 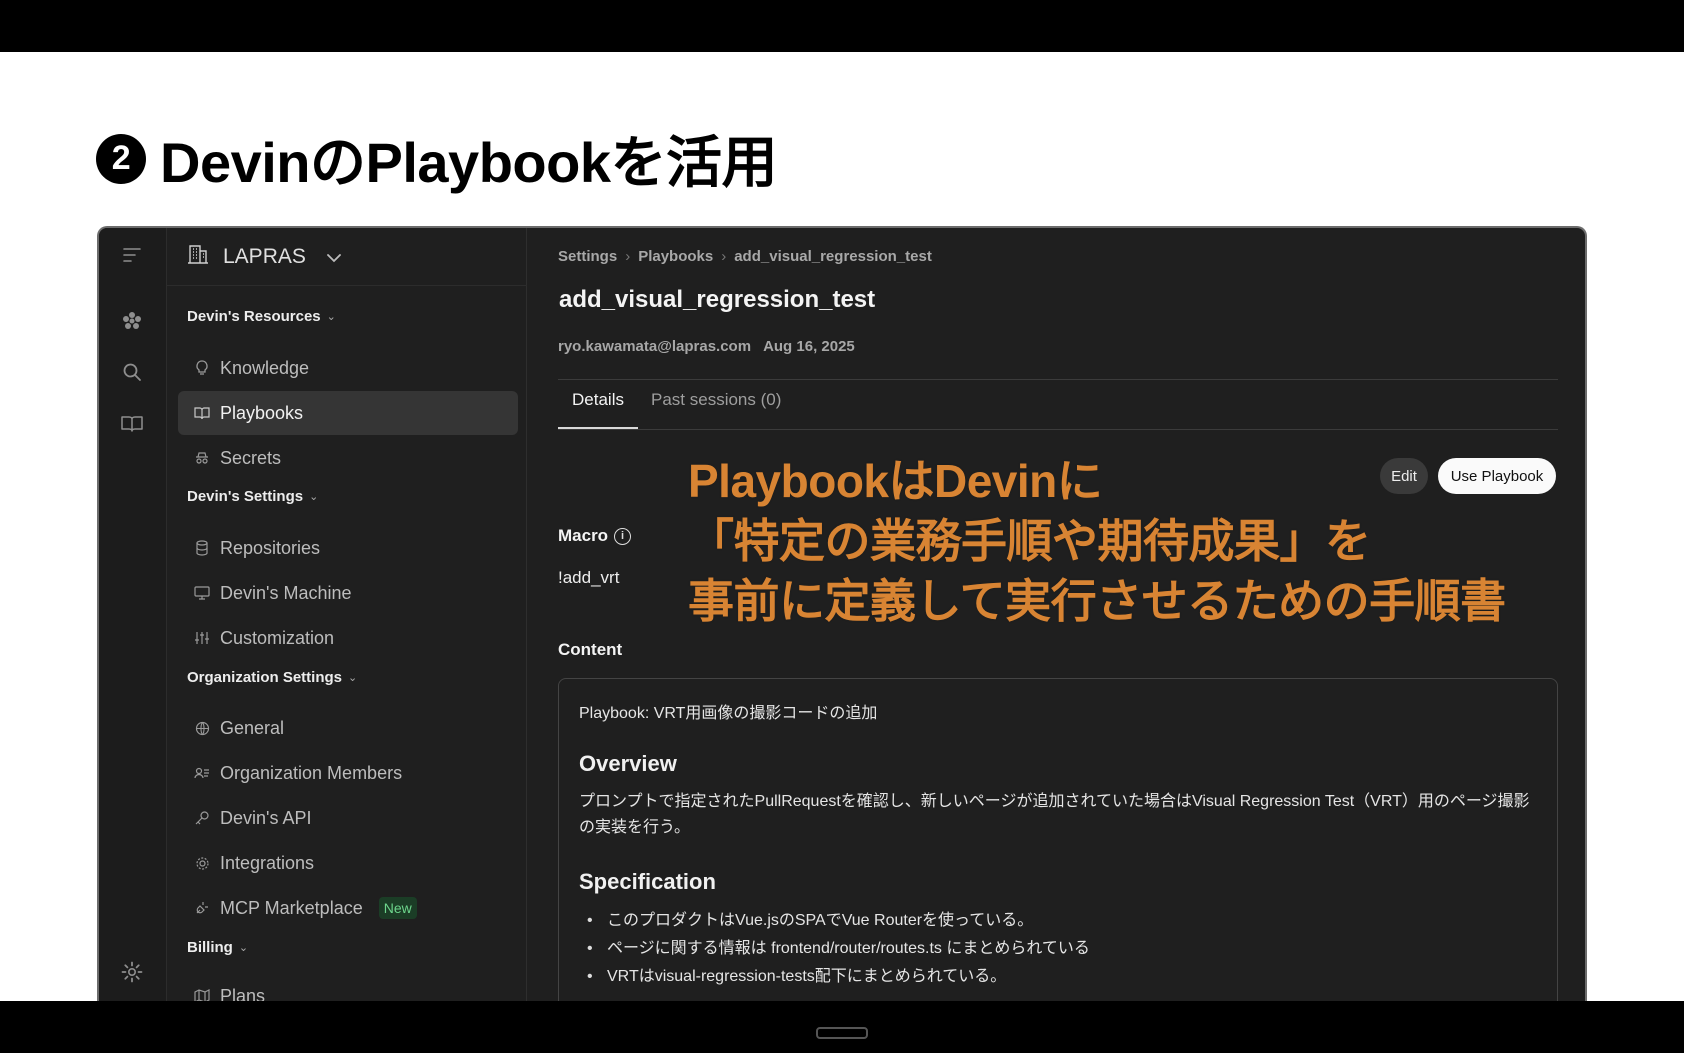 I want to click on sidebar-item-label: Integrations, so click(x=267, y=862).